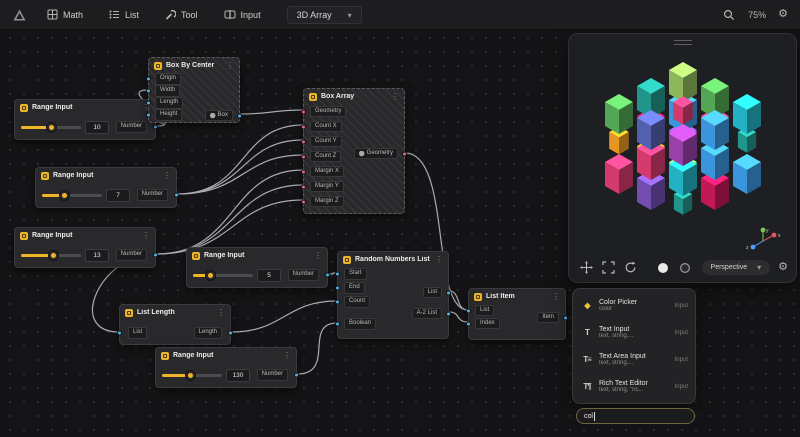 The width and height of the screenshot is (800, 437). Describe the element at coordinates (586, 268) in the screenshot. I see `pan-icon` at that location.